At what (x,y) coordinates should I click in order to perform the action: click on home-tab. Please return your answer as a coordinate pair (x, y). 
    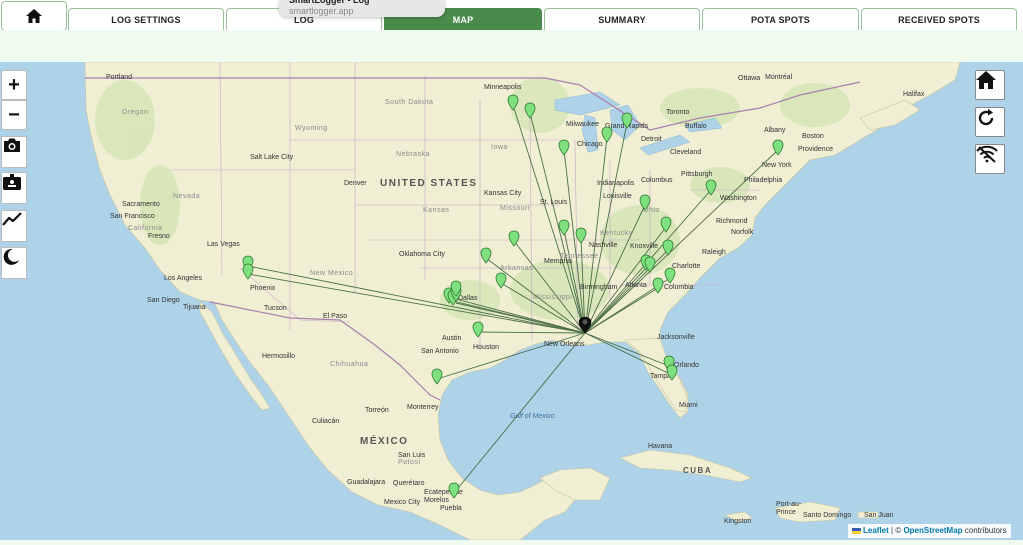
    Looking at the image, I should click on (34, 16).